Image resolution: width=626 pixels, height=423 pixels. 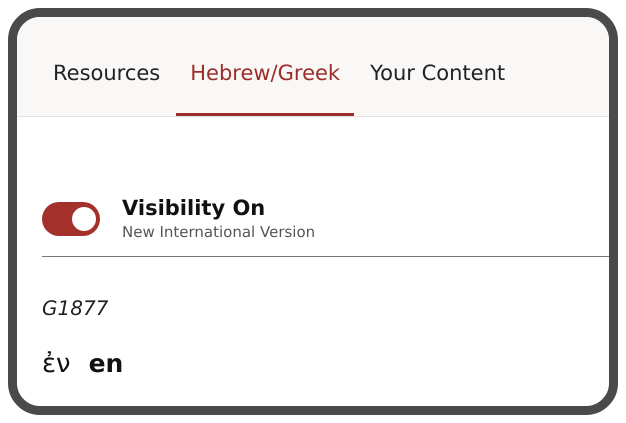 What do you see at coordinates (438, 66) in the screenshot?
I see `tab: Your Content` at bounding box center [438, 66].